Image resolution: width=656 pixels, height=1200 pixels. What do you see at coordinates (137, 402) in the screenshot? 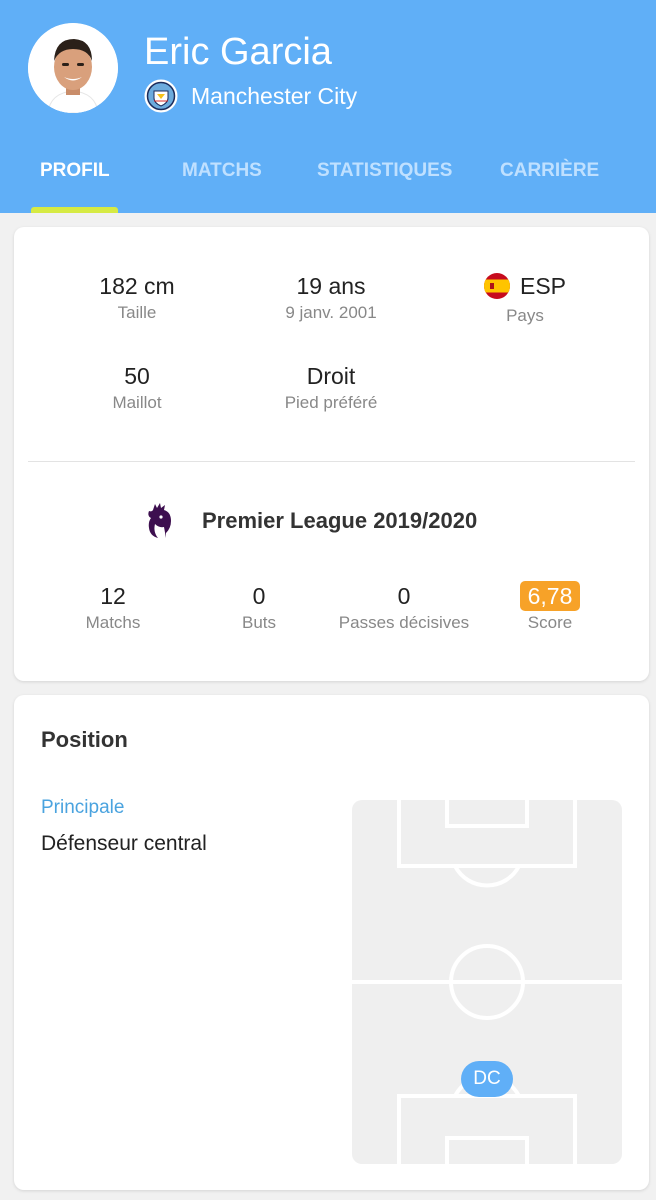
I see `shirt-label: Maillot` at bounding box center [137, 402].